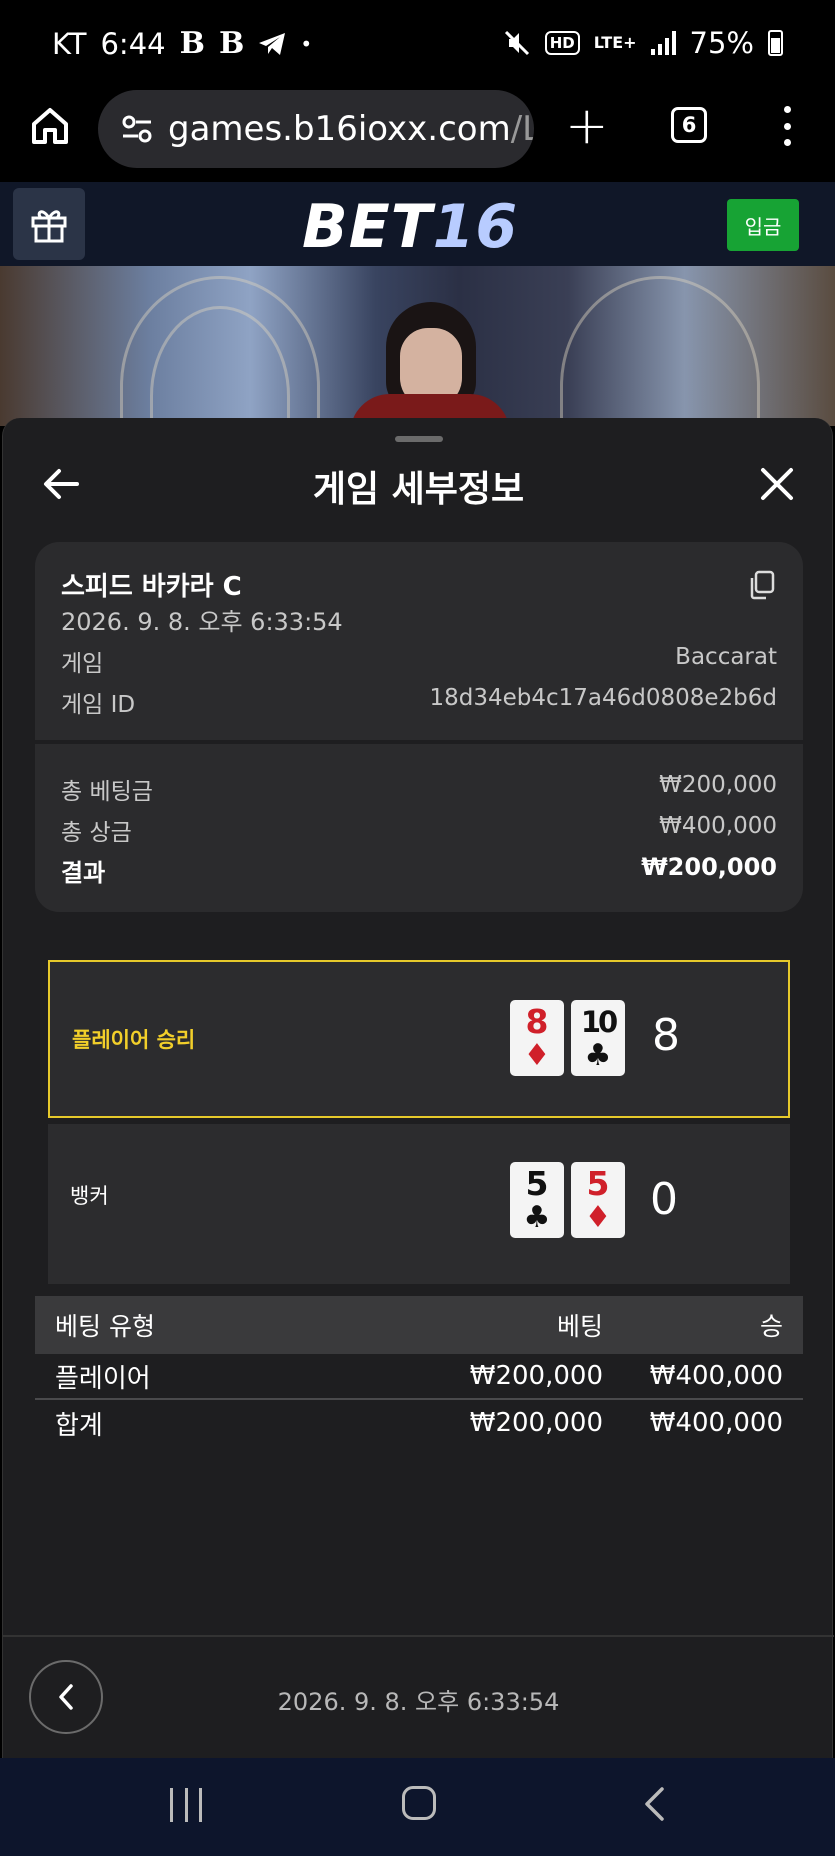 The height and width of the screenshot is (1856, 835). What do you see at coordinates (721, 43) in the screenshot?
I see `battery-percent: 75%` at bounding box center [721, 43].